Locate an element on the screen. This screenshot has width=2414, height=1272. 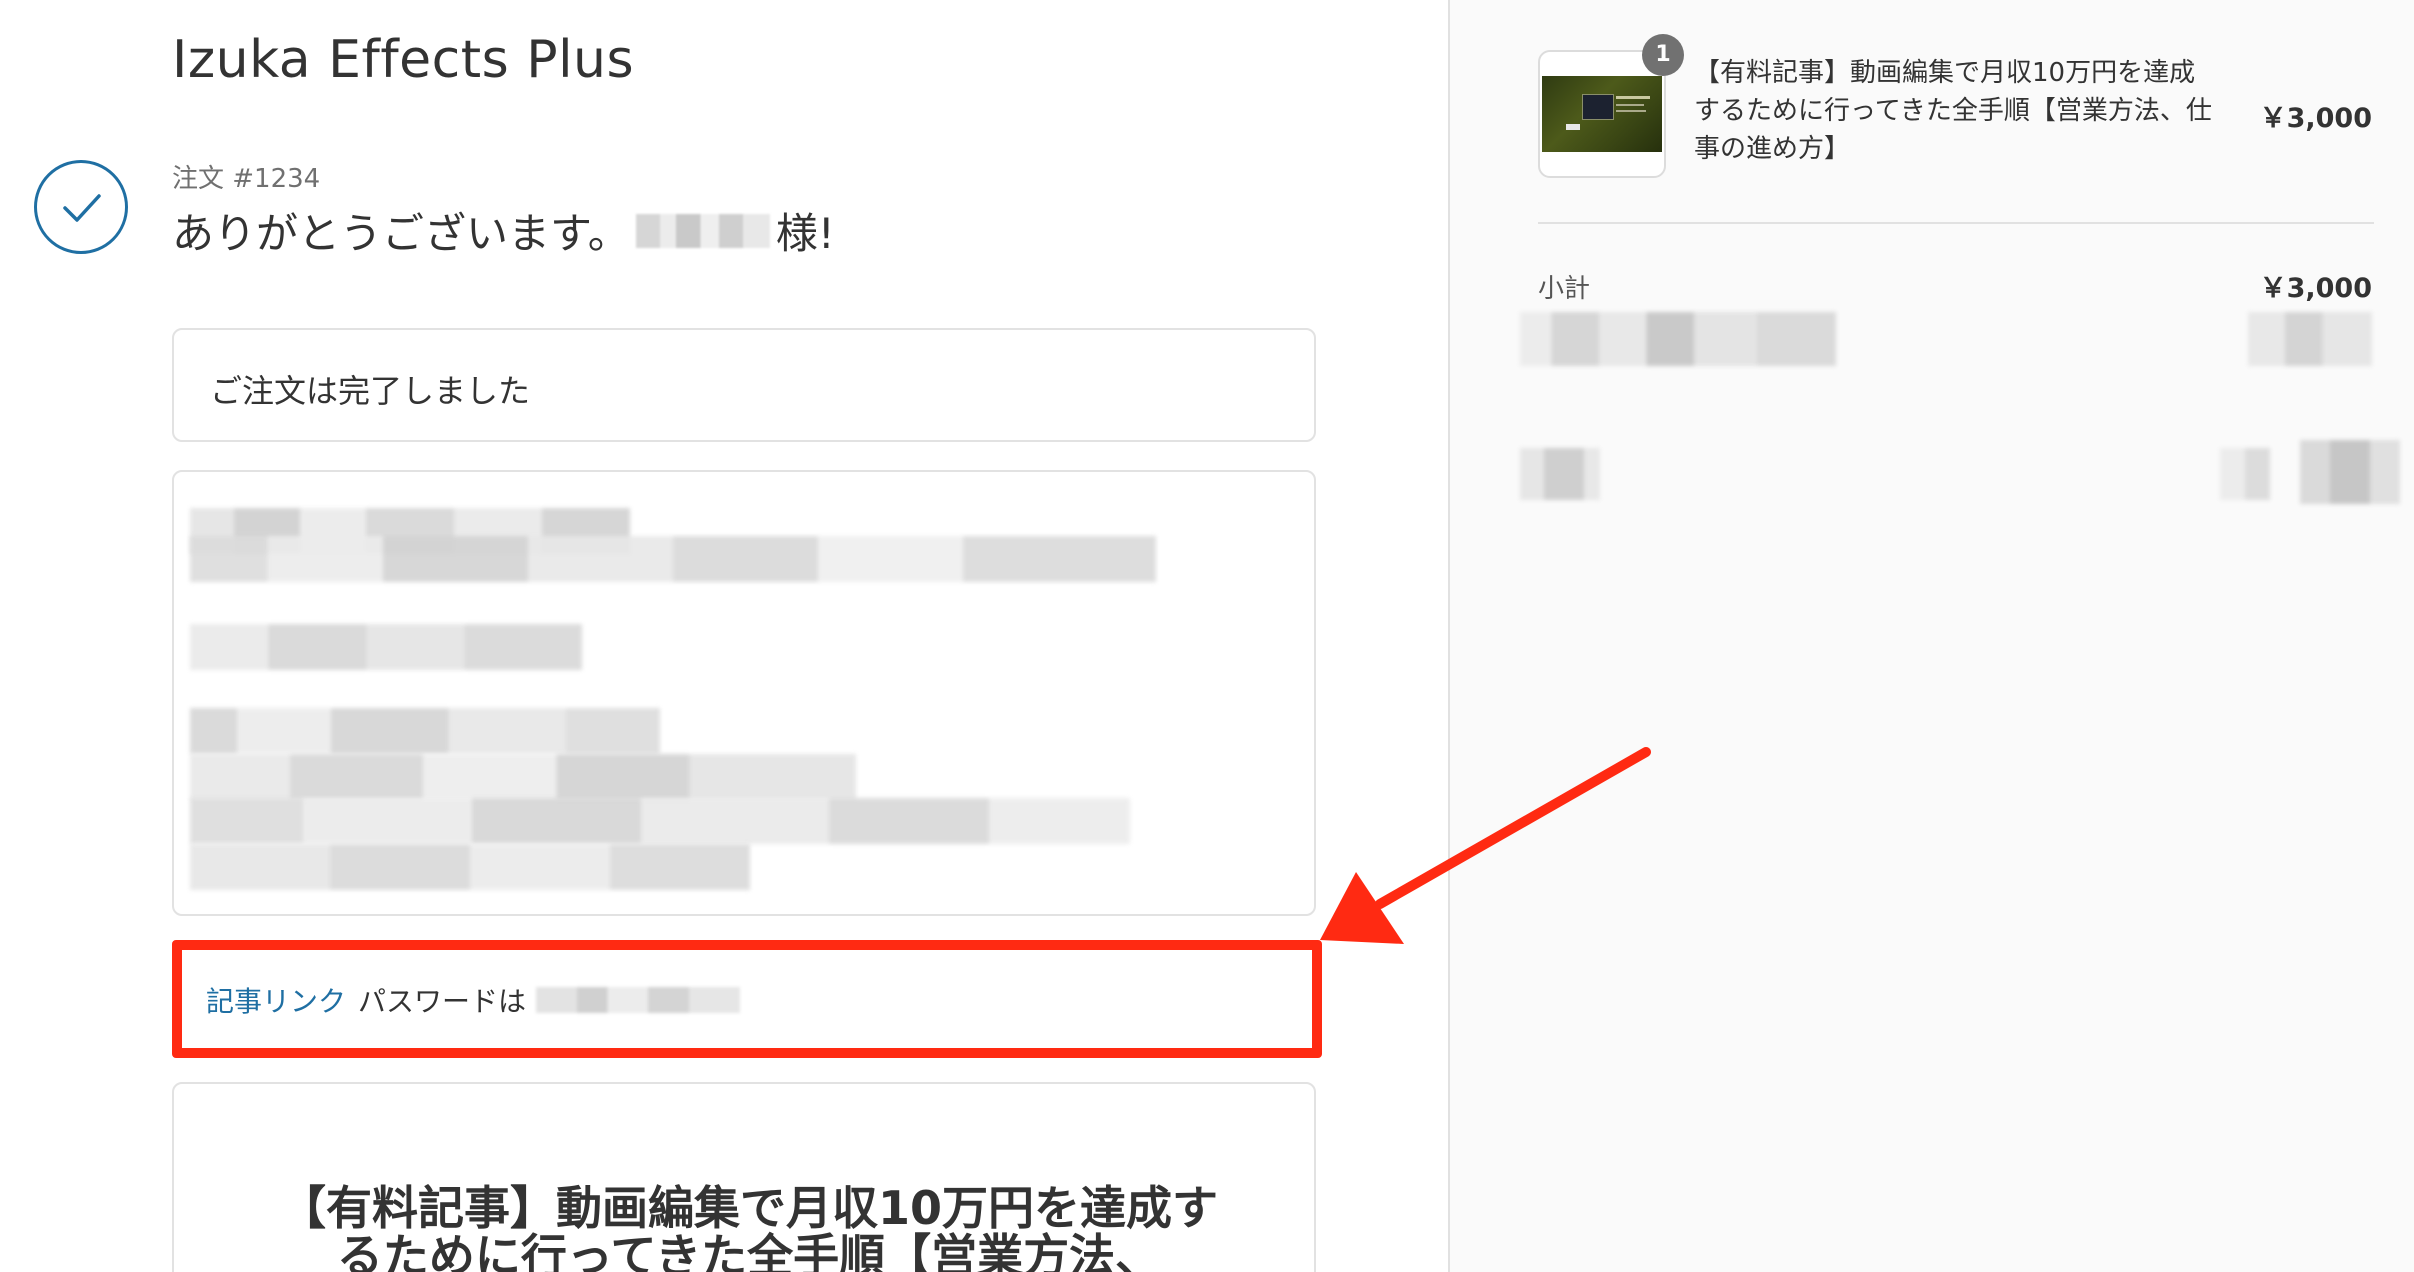
subtotal-value: ￥3,000 is located at coordinates (2315, 288).